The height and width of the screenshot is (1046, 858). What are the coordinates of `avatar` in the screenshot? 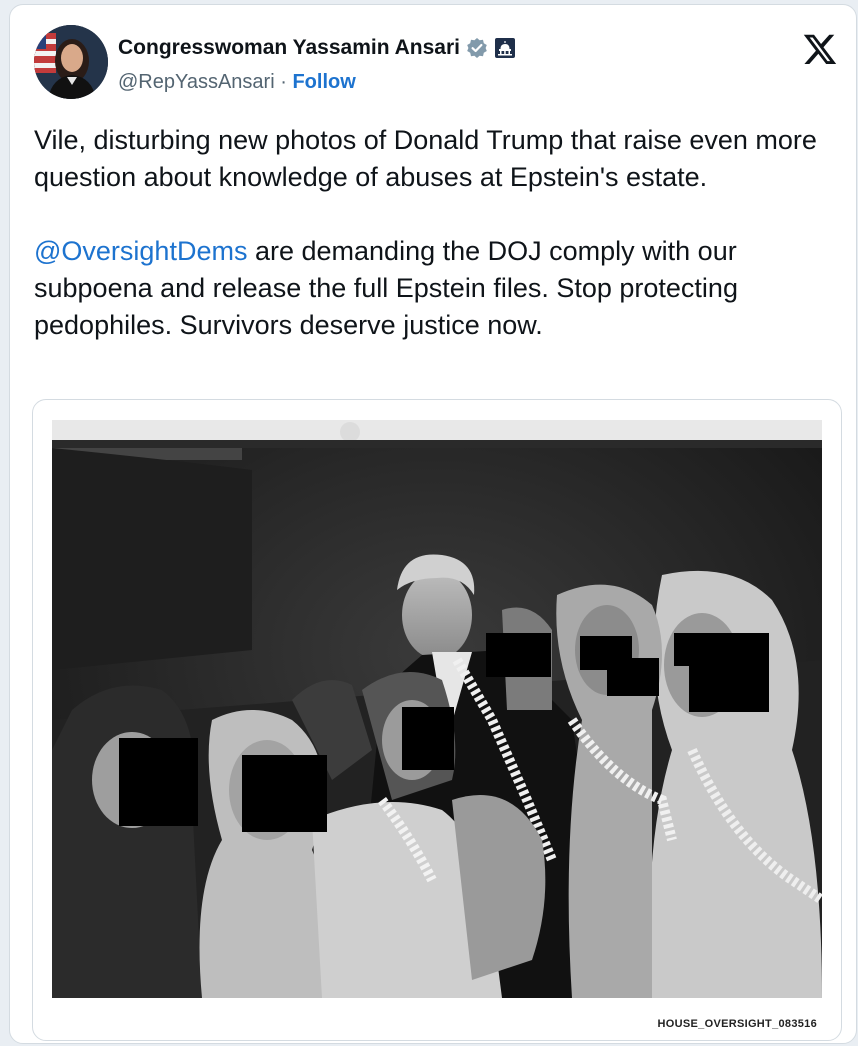 It's located at (71, 62).